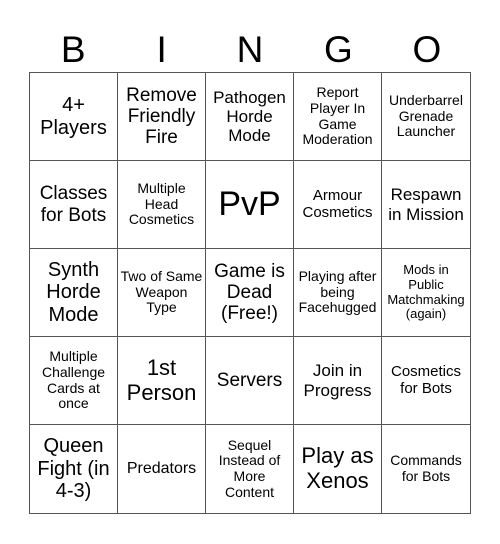  I want to click on bingo-cell: Predators, so click(162, 469).